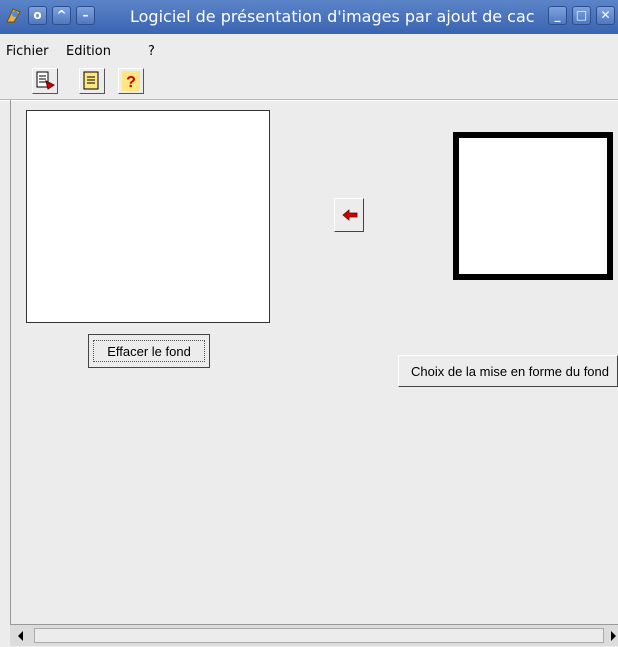 The image size is (618, 647). I want to click on scroll-left-icon, so click(21, 637).